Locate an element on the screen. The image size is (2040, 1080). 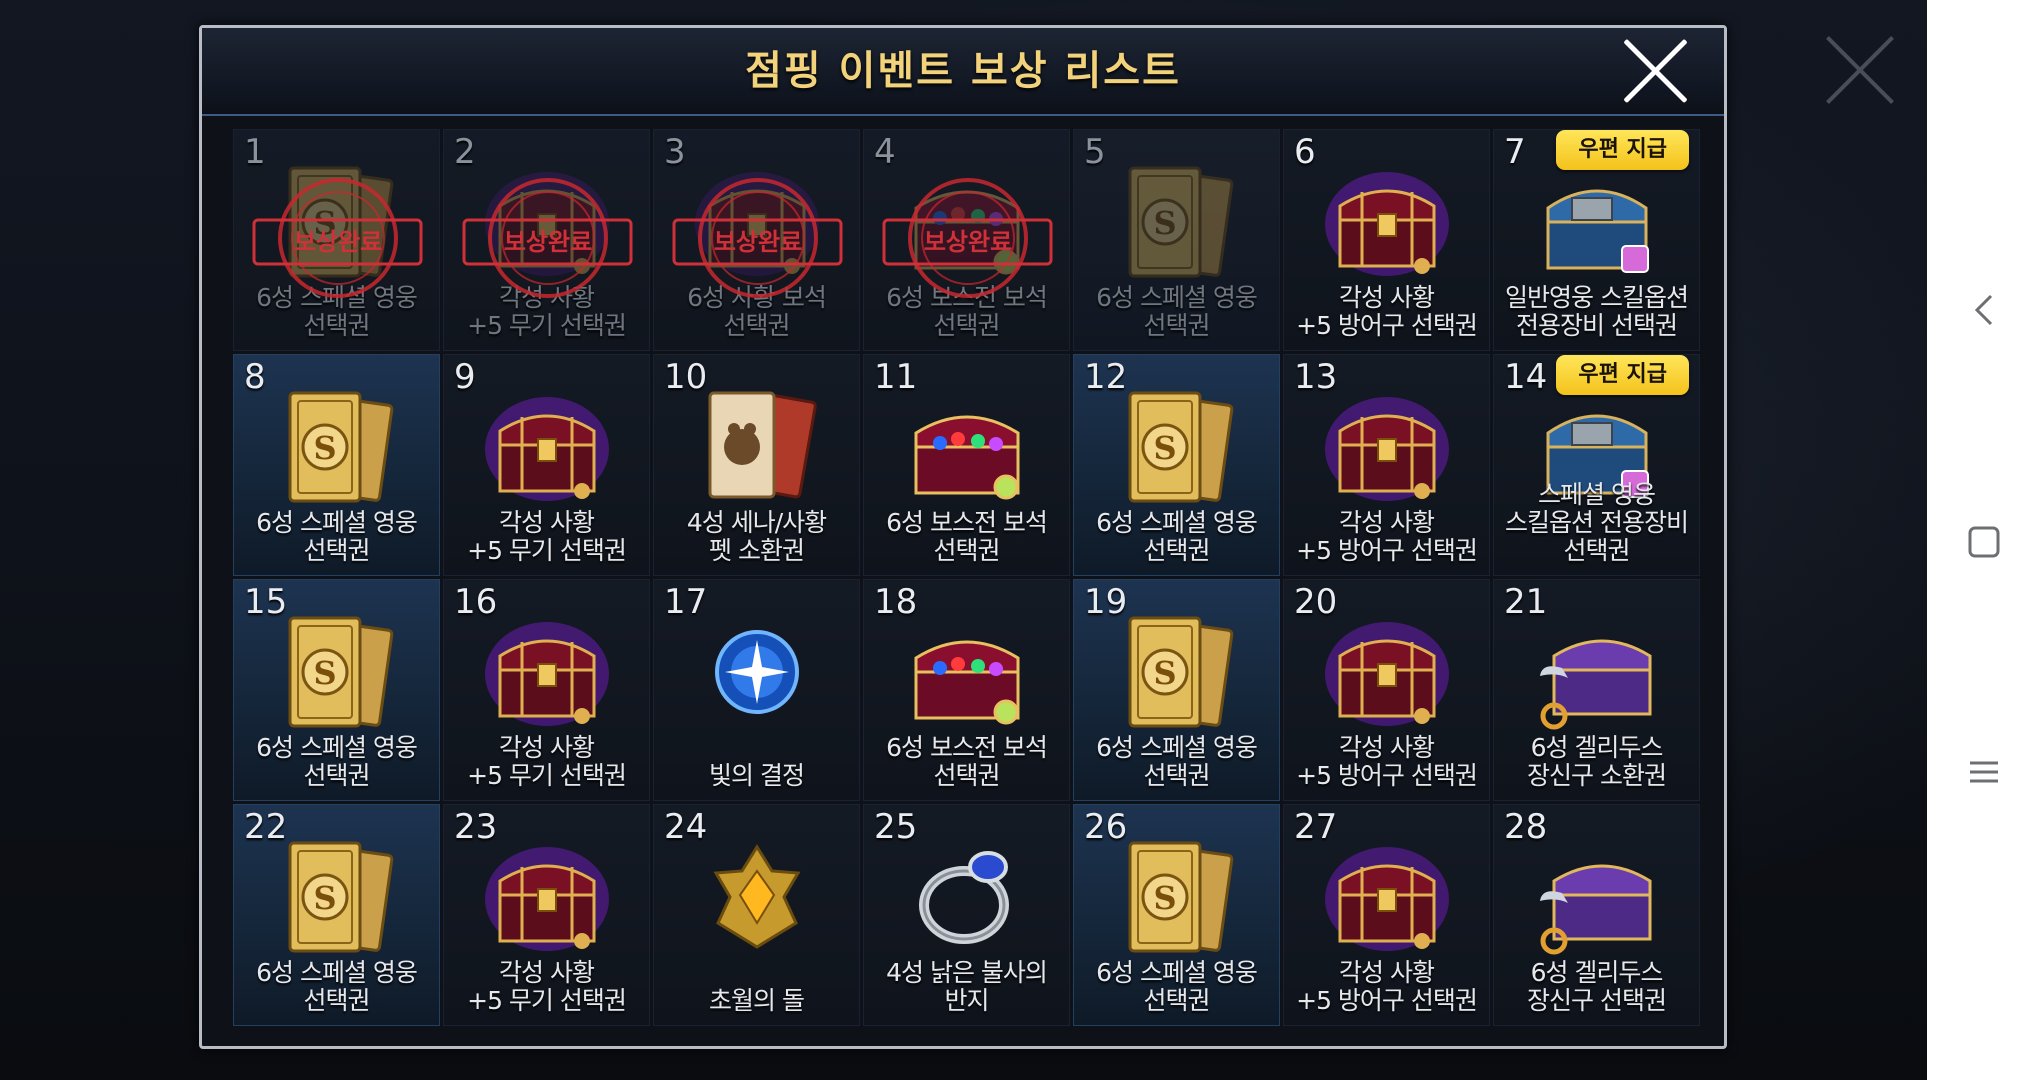
chevron-left-icon is located at coordinates (1983, 310).